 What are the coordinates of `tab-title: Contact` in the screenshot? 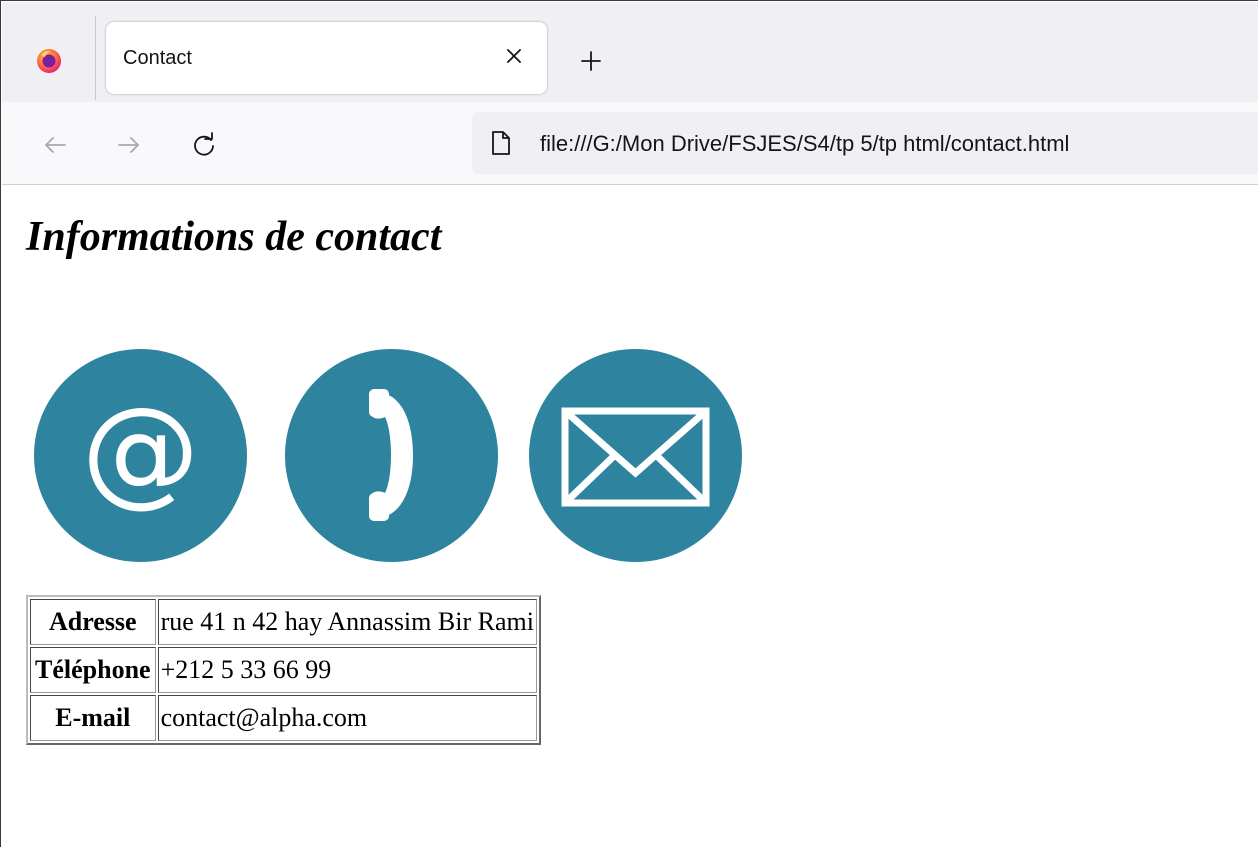 It's located at (157, 58).